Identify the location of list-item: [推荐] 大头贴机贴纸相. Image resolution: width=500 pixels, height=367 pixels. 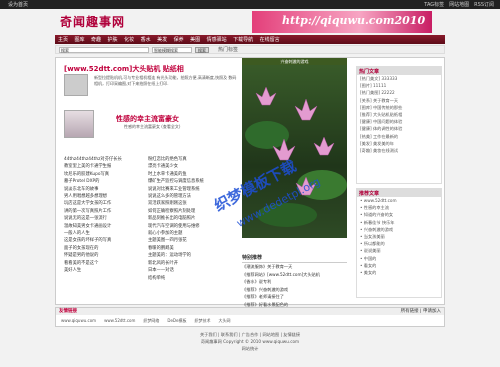
(399, 114).